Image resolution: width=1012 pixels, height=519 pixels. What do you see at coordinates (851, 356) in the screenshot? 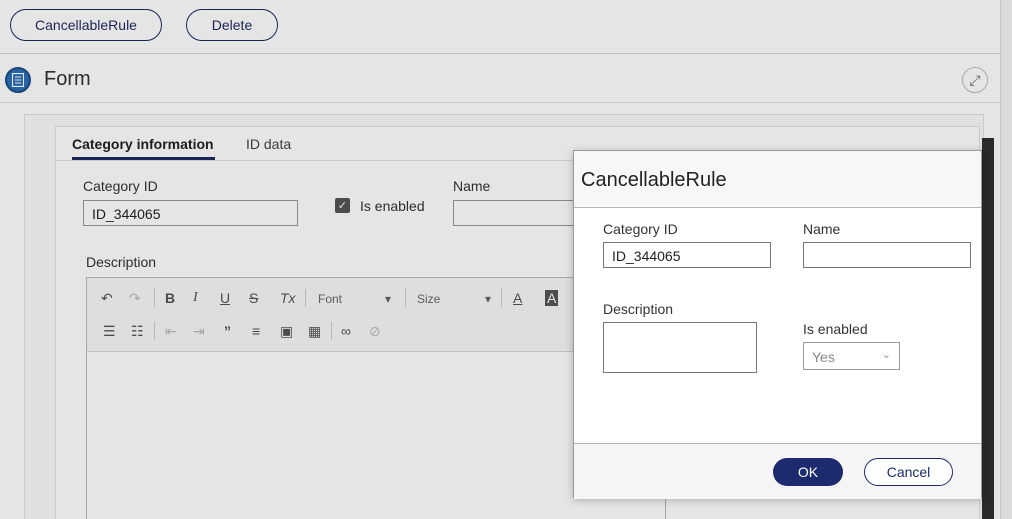
I see `dialog-is-enabled-select: Yes ⌄` at bounding box center [851, 356].